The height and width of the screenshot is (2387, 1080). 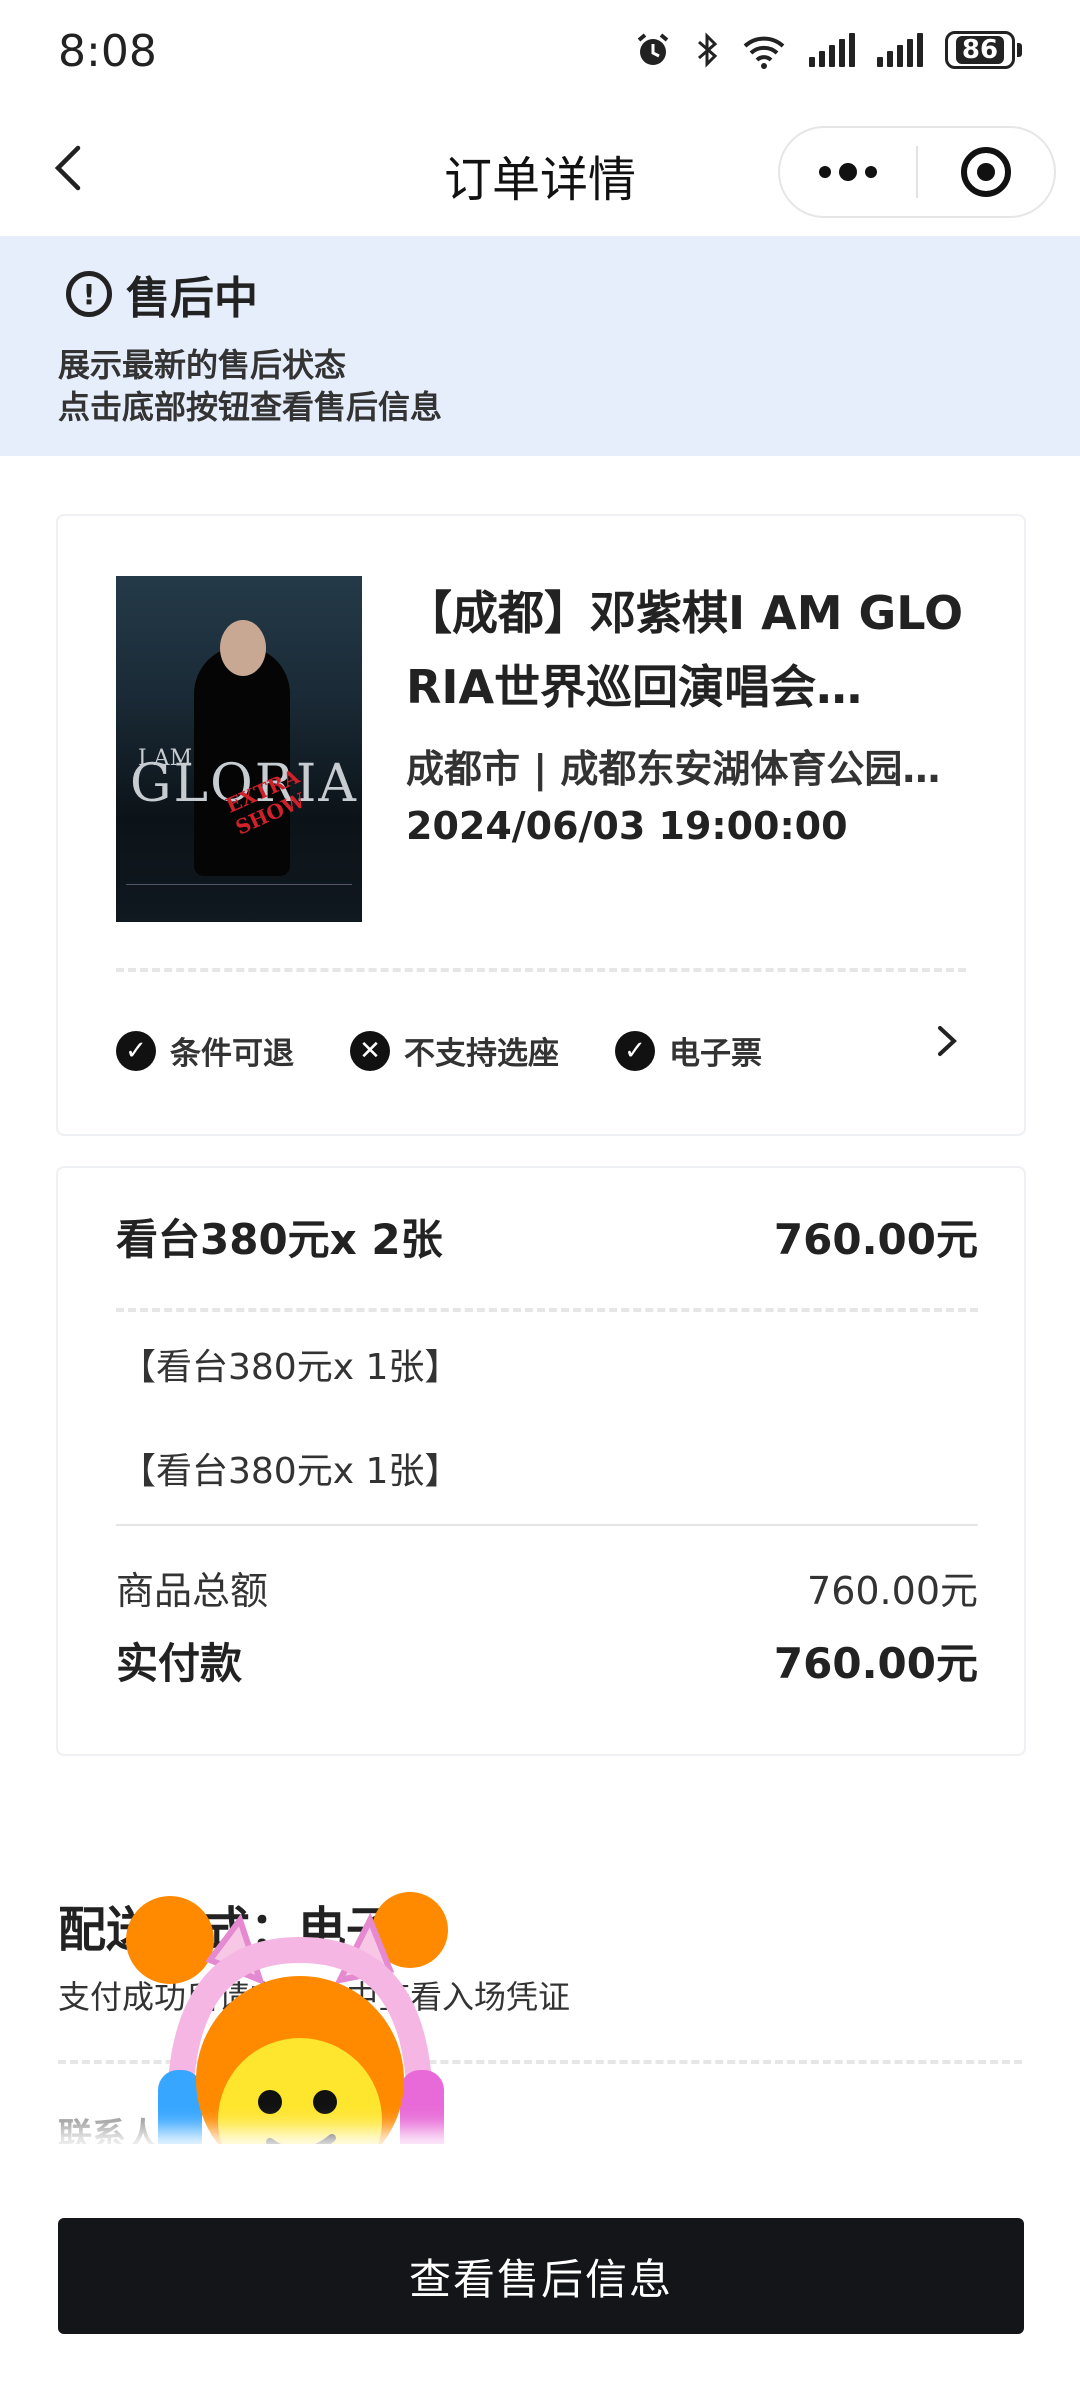 What do you see at coordinates (205, 1050) in the screenshot?
I see `tag-refundable: ✓ 条件可退` at bounding box center [205, 1050].